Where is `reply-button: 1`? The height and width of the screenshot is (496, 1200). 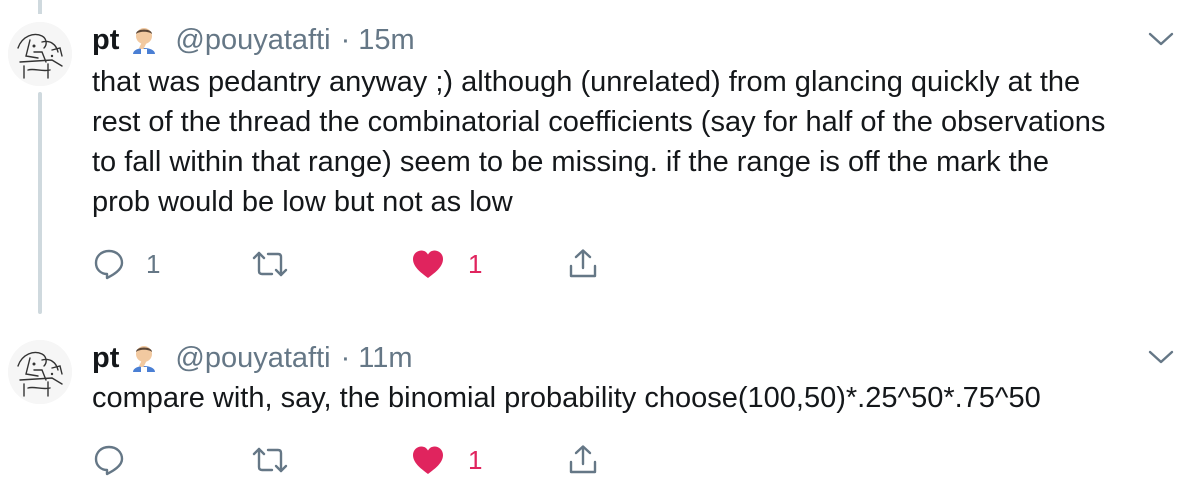
reply-button: 1 is located at coordinates (126, 264).